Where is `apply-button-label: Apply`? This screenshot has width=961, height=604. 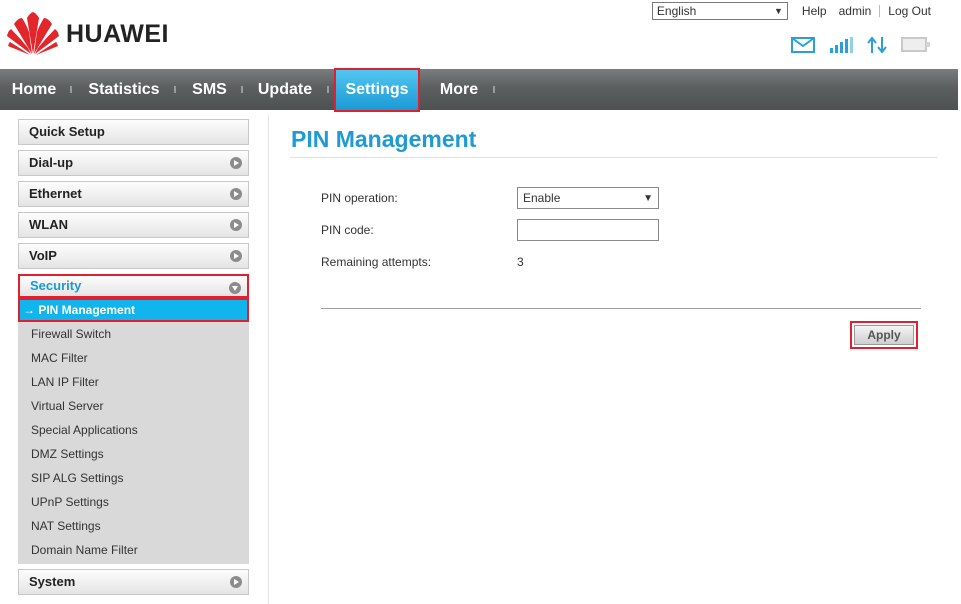 apply-button-label: Apply is located at coordinates (884, 335).